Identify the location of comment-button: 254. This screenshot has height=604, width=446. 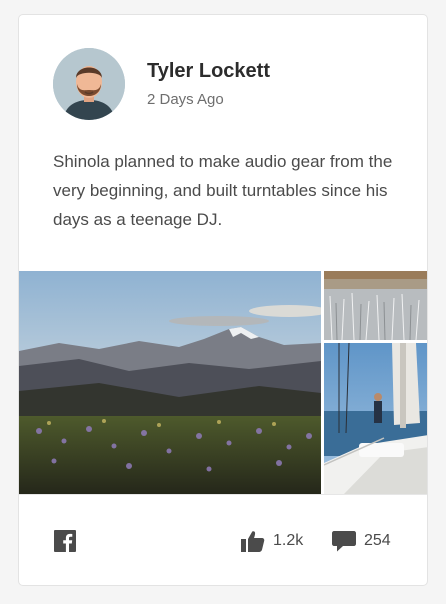
(361, 541).